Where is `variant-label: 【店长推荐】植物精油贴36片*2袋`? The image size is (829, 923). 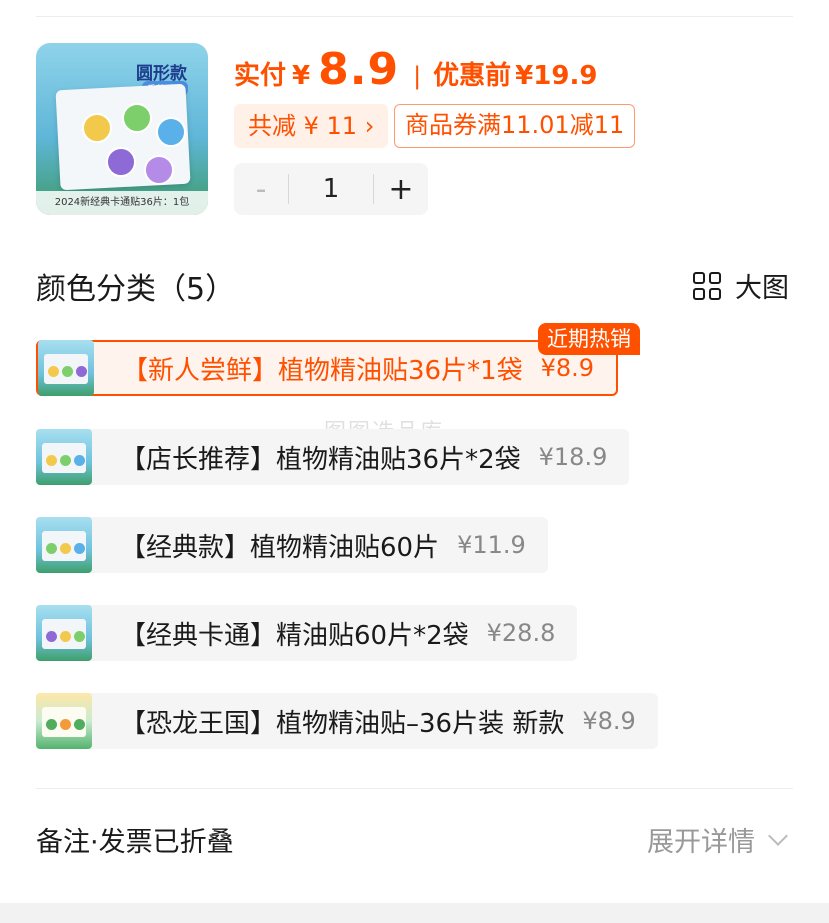
variant-label: 【店长推荐】植物精油贴36片*2袋 is located at coordinates (320, 459).